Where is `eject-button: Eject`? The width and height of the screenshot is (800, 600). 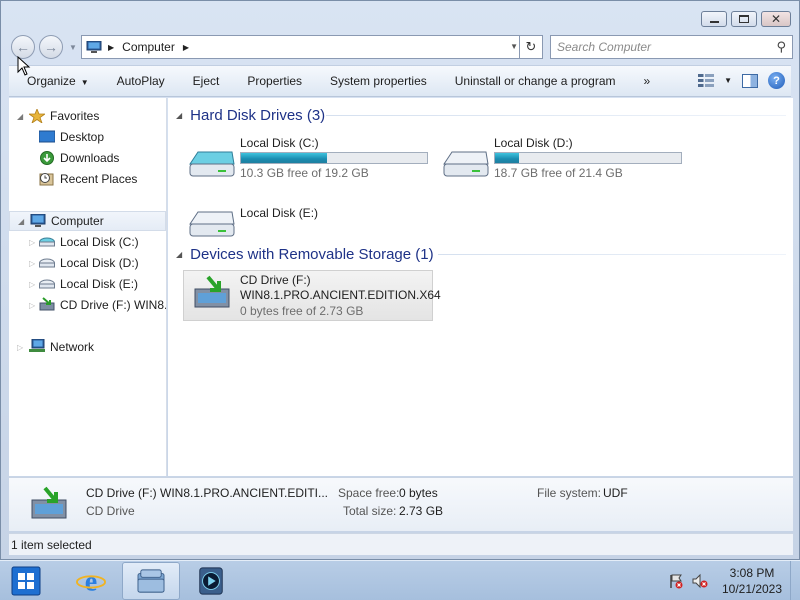
eject-button: Eject is located at coordinates (206, 81).